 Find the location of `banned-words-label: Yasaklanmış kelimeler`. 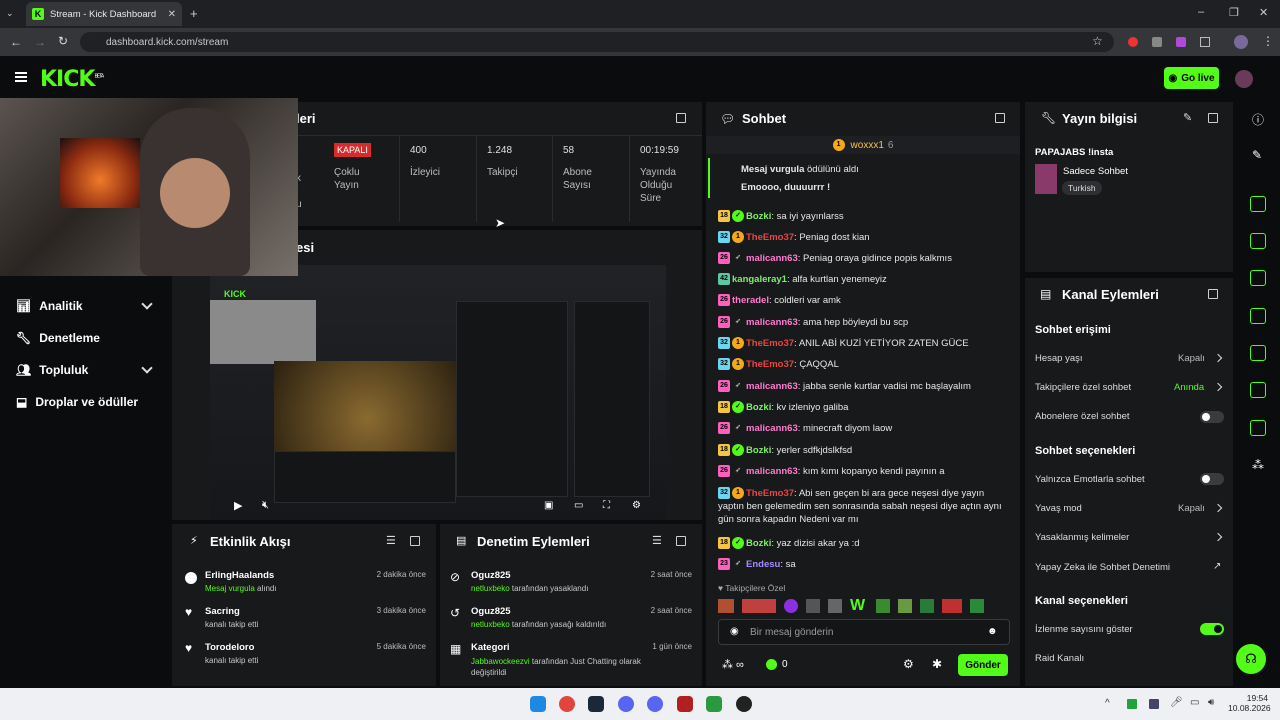

banned-words-label: Yasaklanmış kelimeler is located at coordinates (1082, 537).